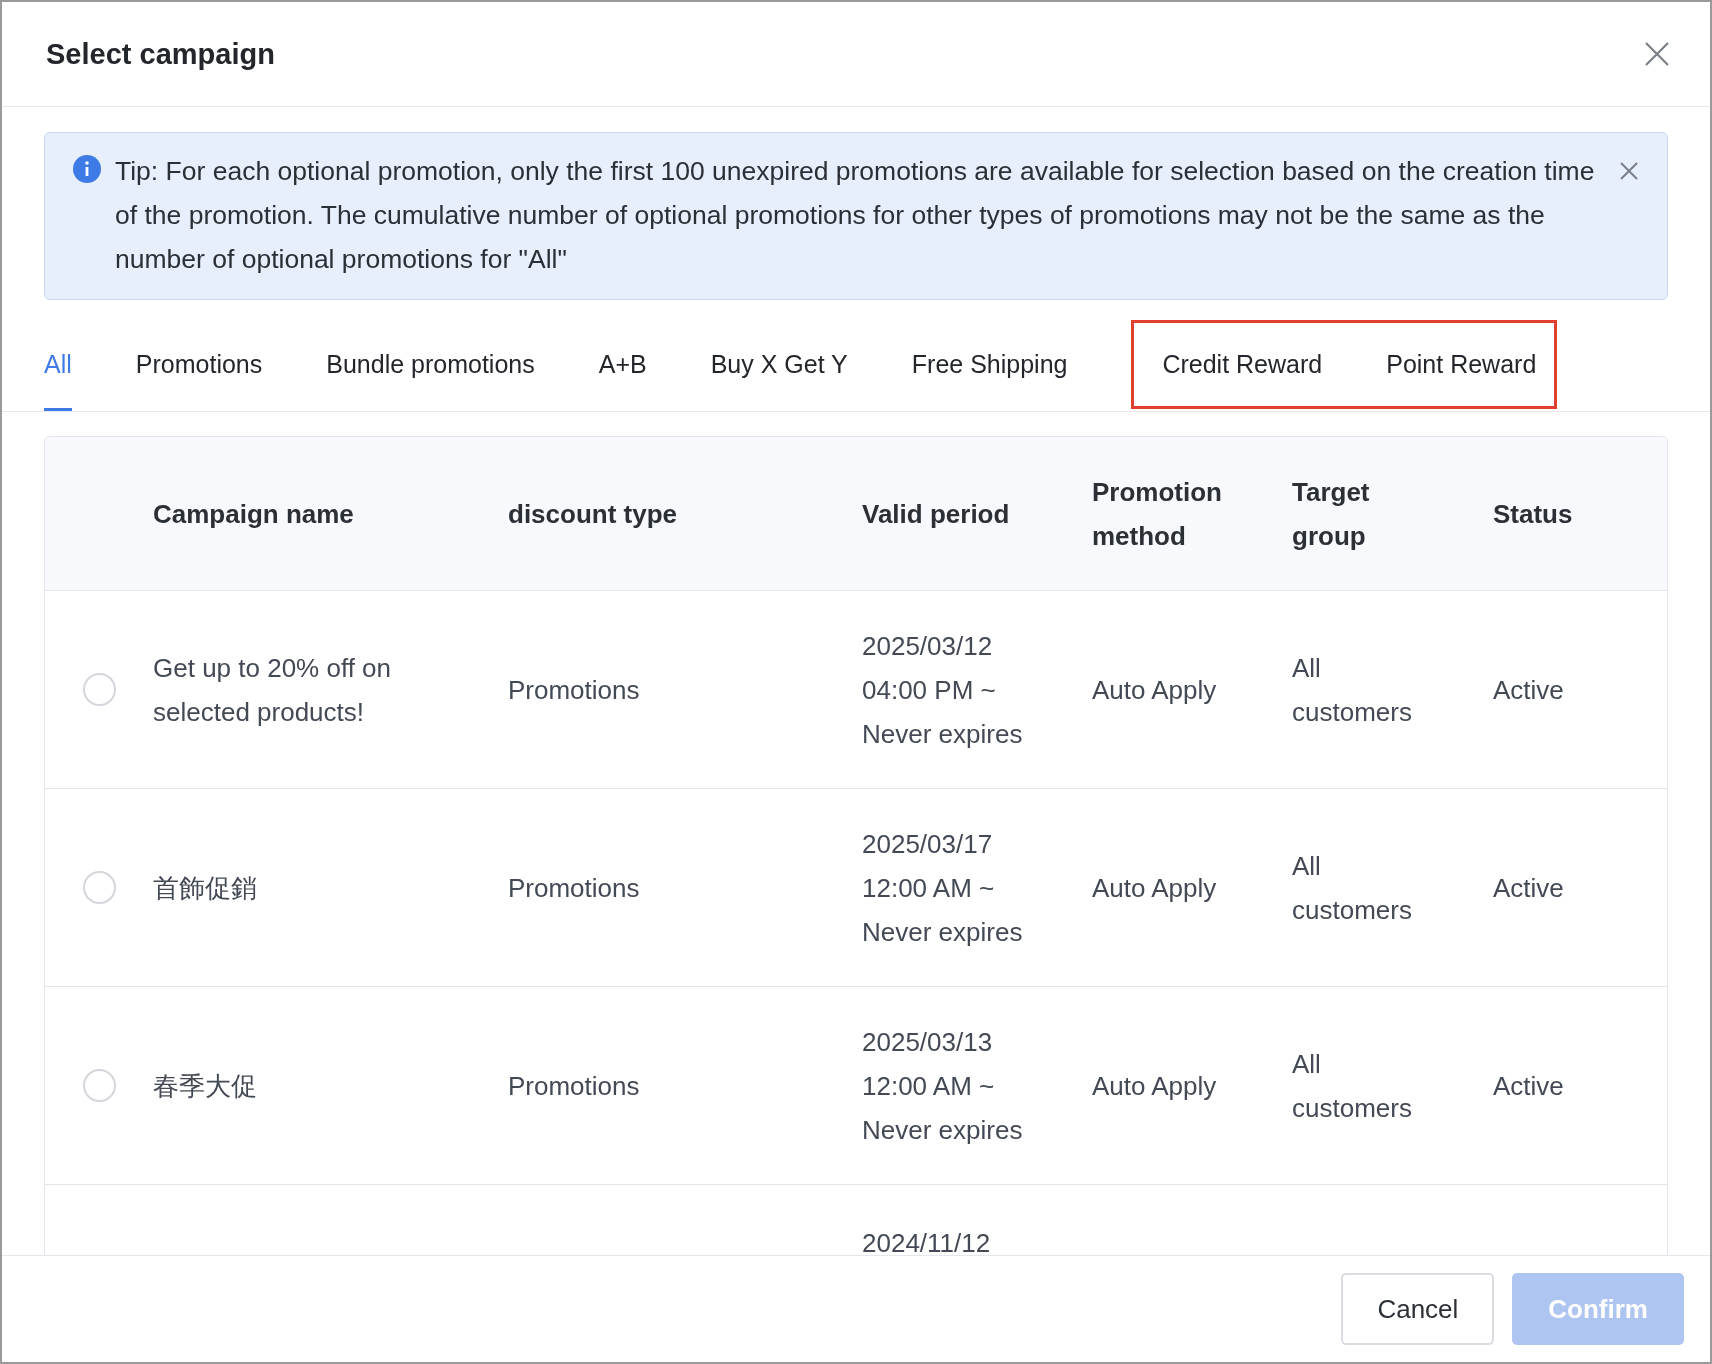 Image resolution: width=1712 pixels, height=1364 pixels. What do you see at coordinates (1461, 364) in the screenshot?
I see `tab: Point Reward` at bounding box center [1461, 364].